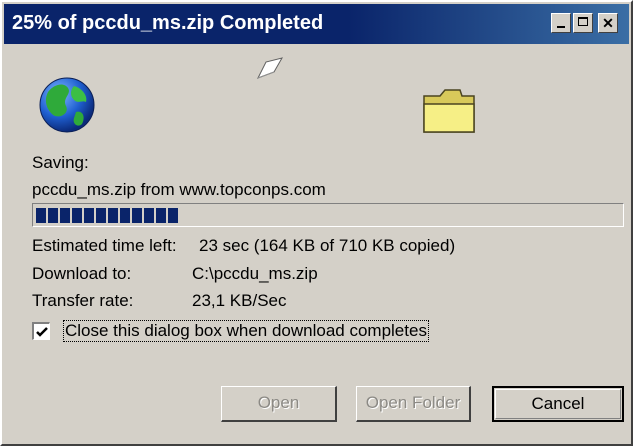 This screenshot has height=446, width=633. What do you see at coordinates (270, 68) in the screenshot?
I see `flying-paper-icon` at bounding box center [270, 68].